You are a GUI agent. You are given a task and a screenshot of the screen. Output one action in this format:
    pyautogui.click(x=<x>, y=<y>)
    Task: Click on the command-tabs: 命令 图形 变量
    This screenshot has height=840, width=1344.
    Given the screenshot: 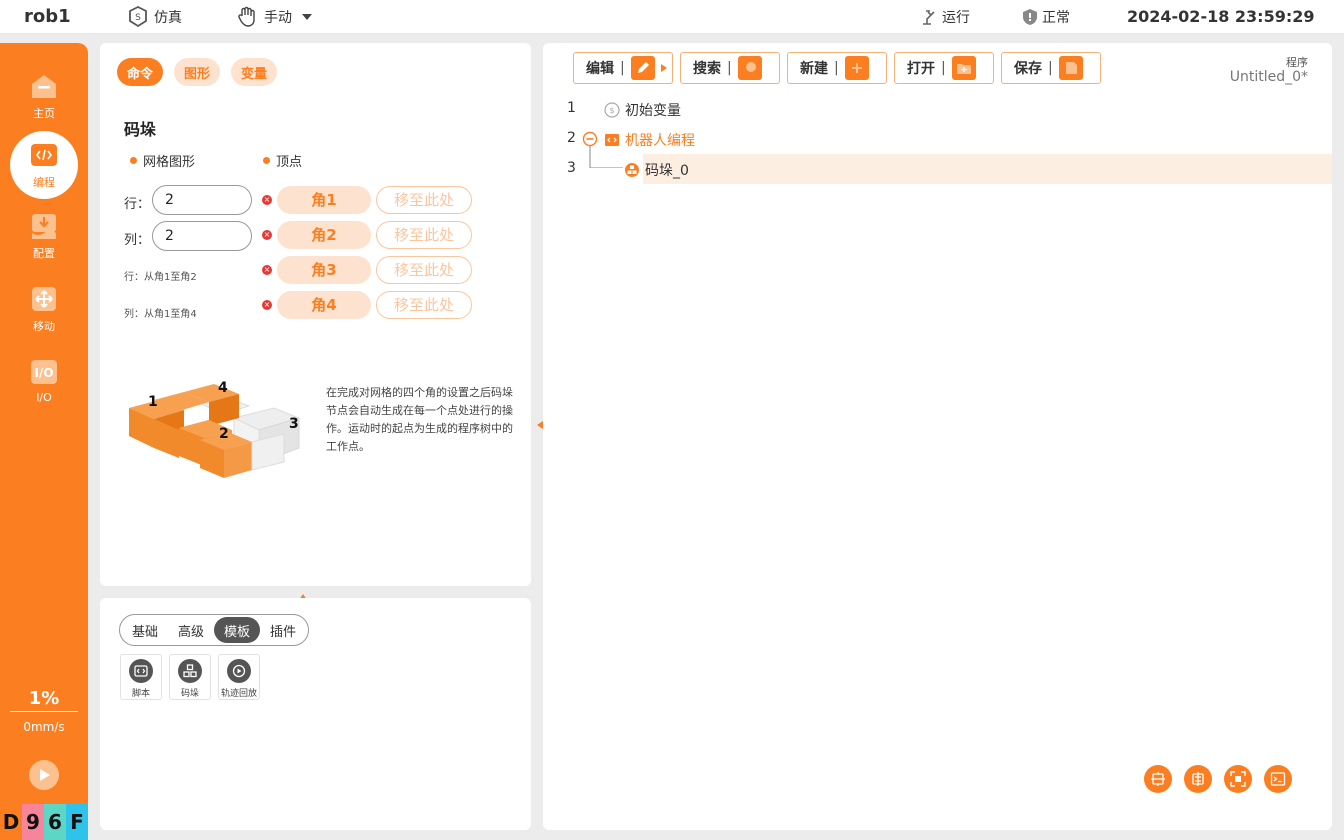 What is the action you would take?
    pyautogui.click(x=202, y=72)
    